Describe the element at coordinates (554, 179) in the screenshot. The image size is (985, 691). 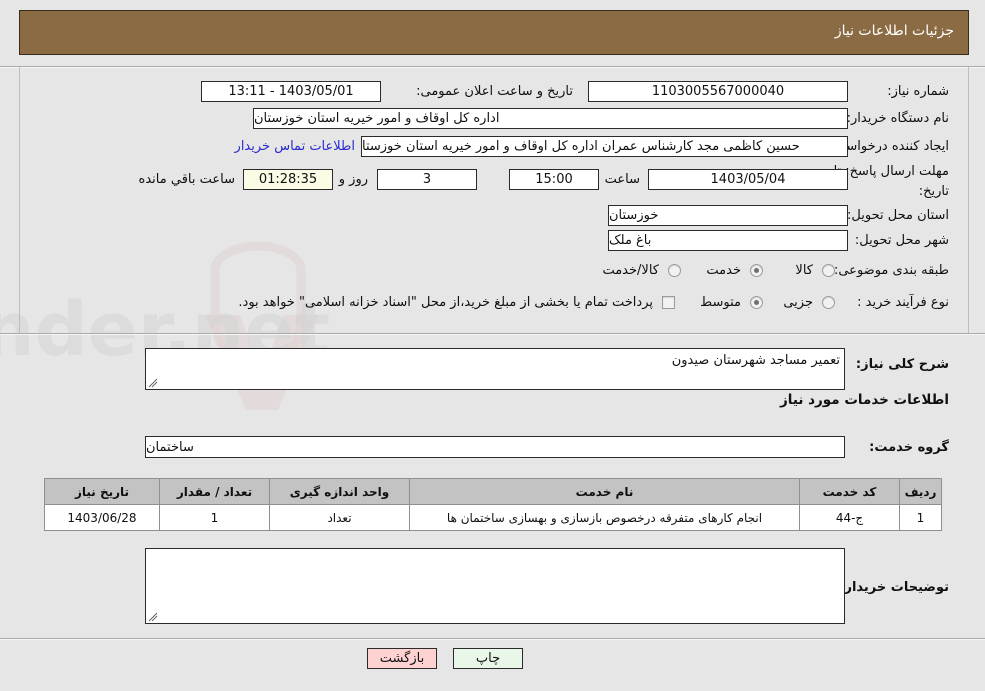
I see `deadline-time-field: 15:00` at that location.